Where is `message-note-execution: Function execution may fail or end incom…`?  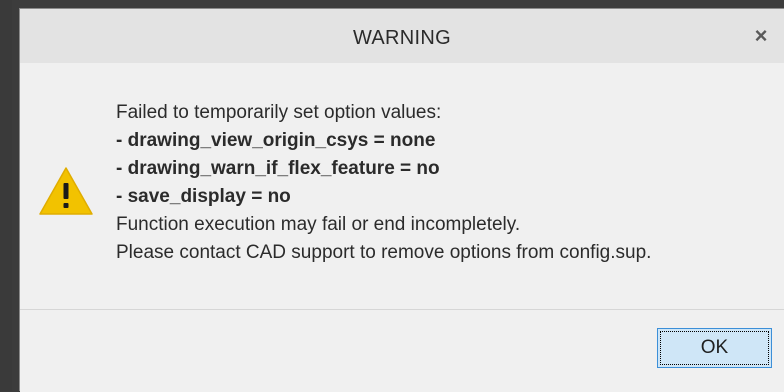
message-note-execution: Function execution may fail or end incom… is located at coordinates (318, 224).